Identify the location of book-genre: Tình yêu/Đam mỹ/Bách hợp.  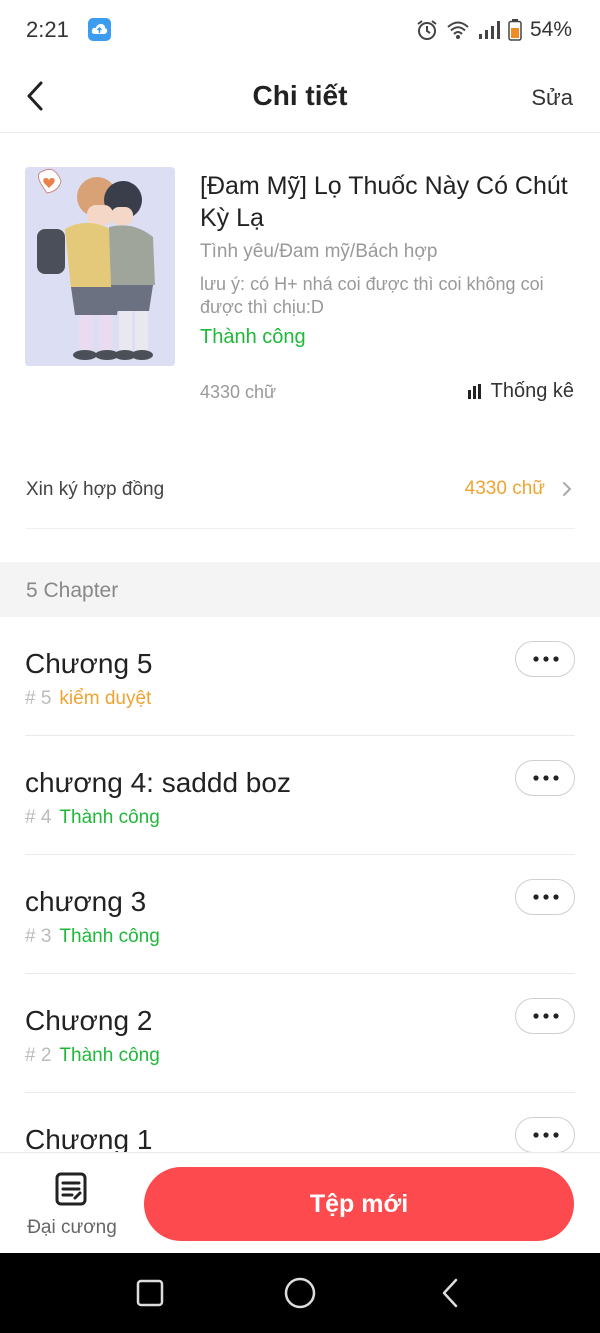
(319, 251).